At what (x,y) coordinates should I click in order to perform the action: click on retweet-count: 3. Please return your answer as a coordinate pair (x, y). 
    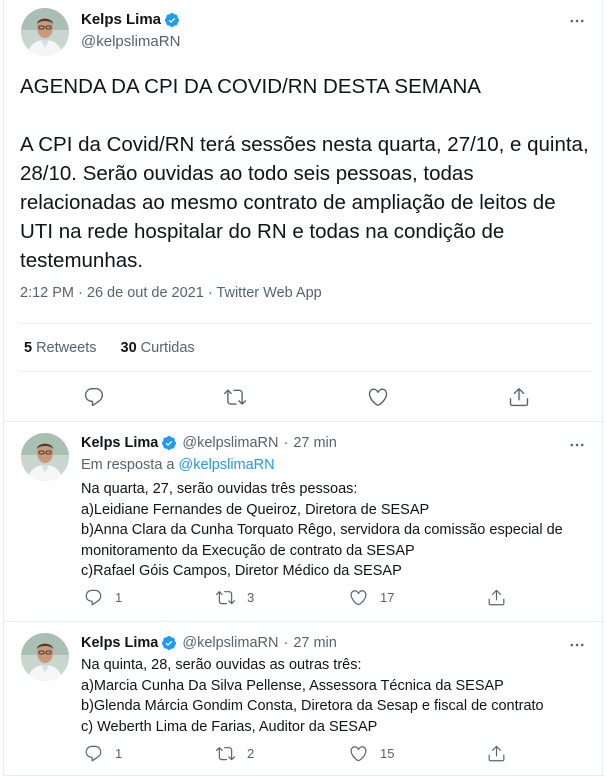
    Looking at the image, I should click on (251, 597).